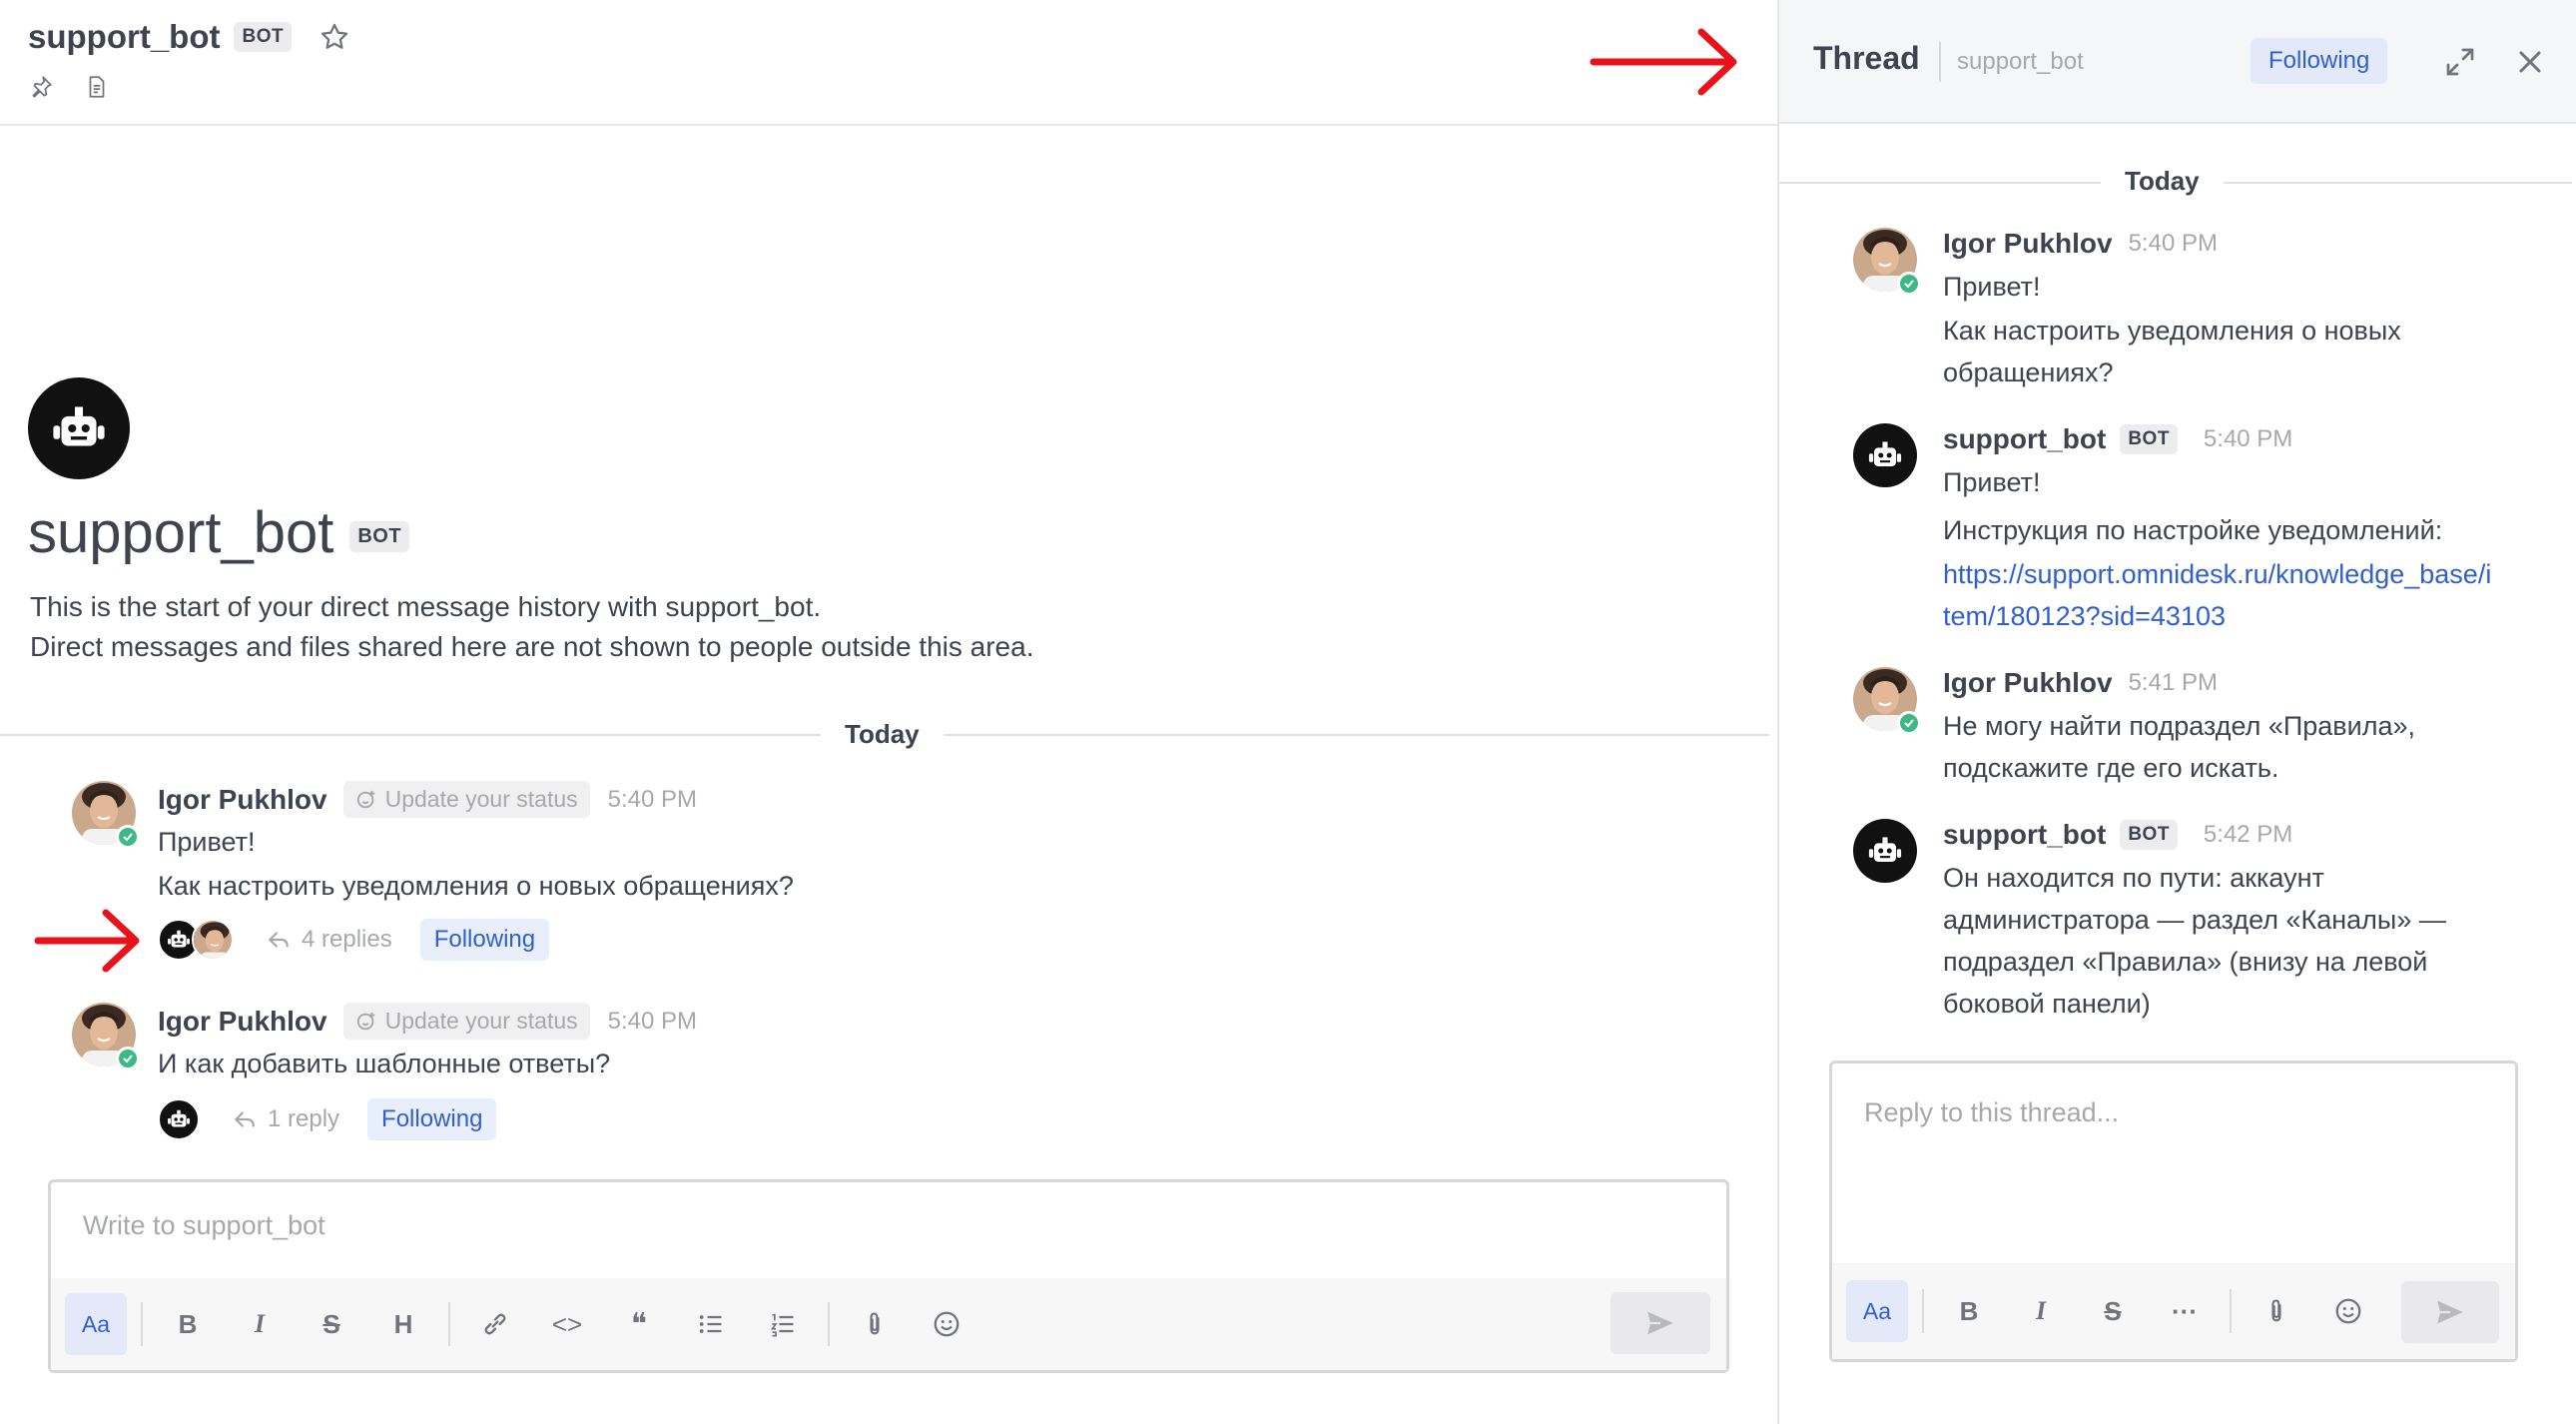 This screenshot has width=2576, height=1424. What do you see at coordinates (889, 1276) in the screenshot?
I see `message-composer: Write to support_bot Aa B I S H <> ❝` at bounding box center [889, 1276].